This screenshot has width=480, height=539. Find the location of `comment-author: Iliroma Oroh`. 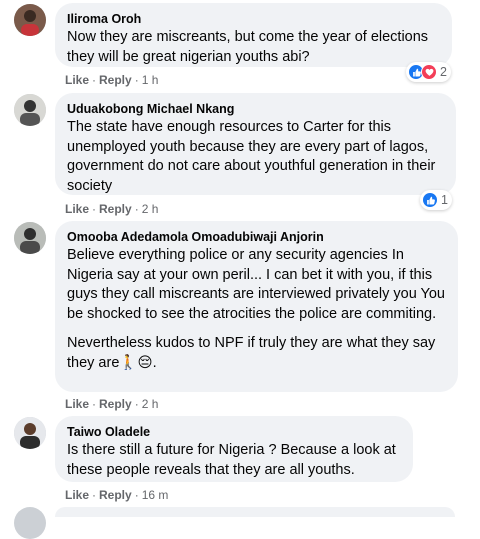

comment-author: Iliroma Oroh is located at coordinates (253, 19).